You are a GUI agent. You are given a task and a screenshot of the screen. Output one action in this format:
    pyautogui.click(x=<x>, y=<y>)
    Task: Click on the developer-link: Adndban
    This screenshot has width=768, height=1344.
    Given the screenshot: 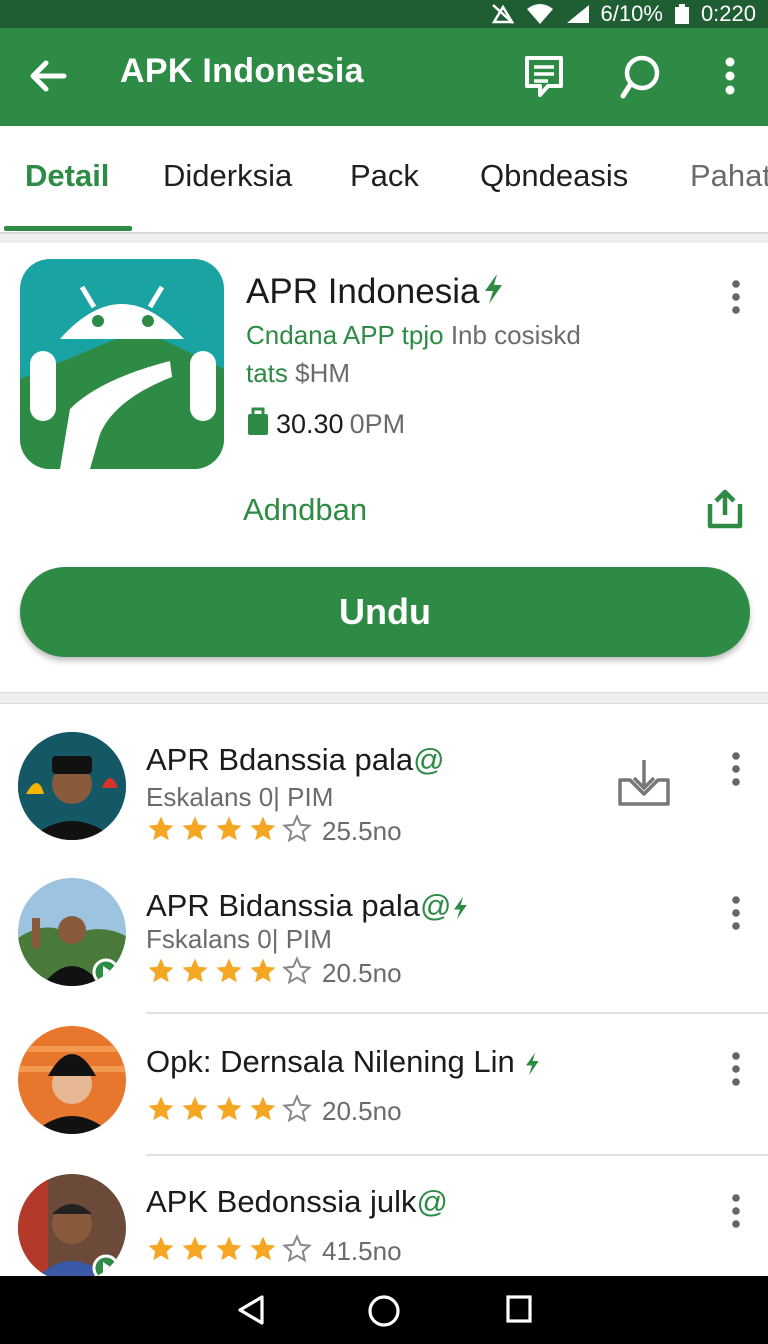 What is the action you would take?
    pyautogui.click(x=305, y=510)
    